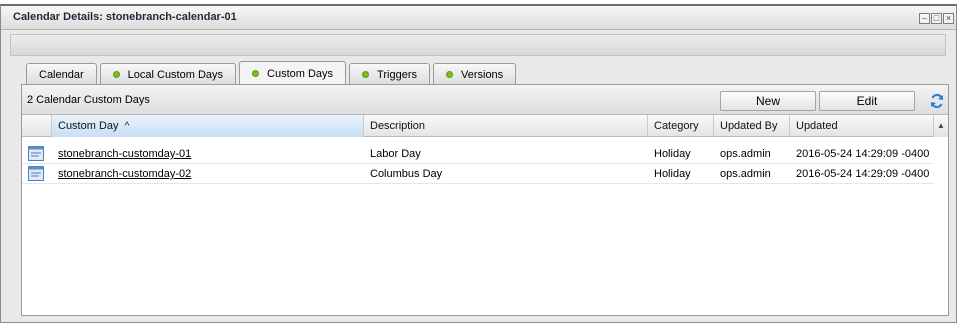 The width and height of the screenshot is (957, 323). I want to click on toolbar-strip, so click(478, 45).